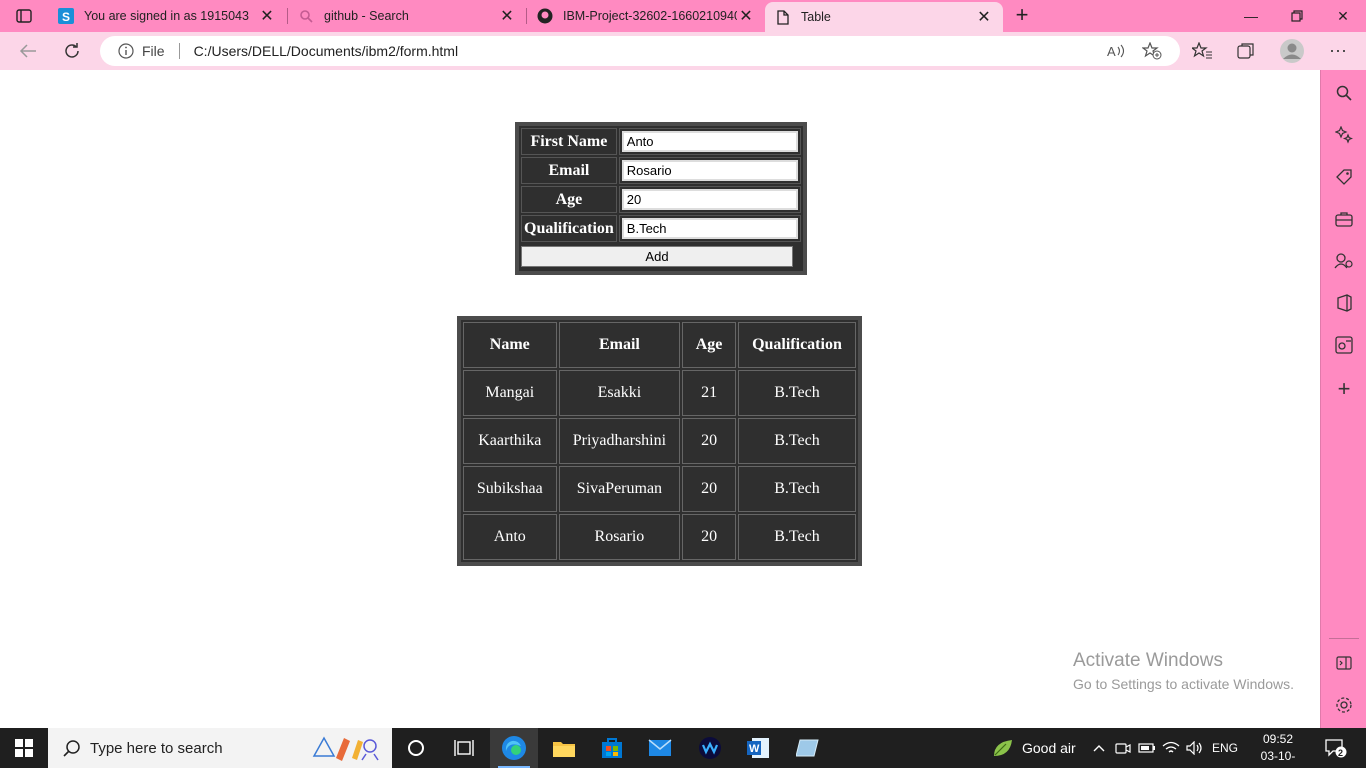  I want to click on column-header-name: Name, so click(510, 345).